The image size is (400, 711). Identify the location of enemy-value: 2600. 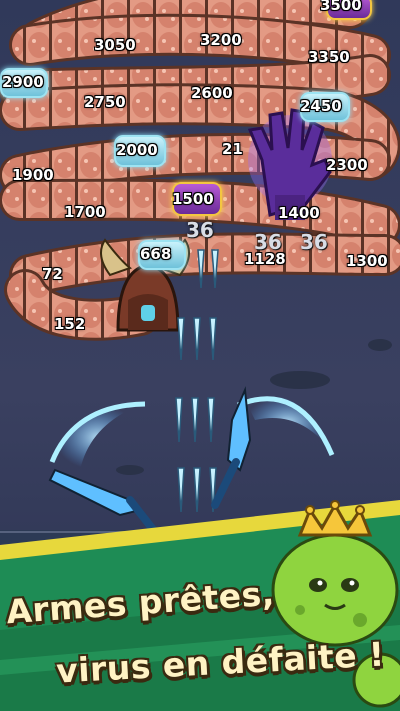
(212, 93).